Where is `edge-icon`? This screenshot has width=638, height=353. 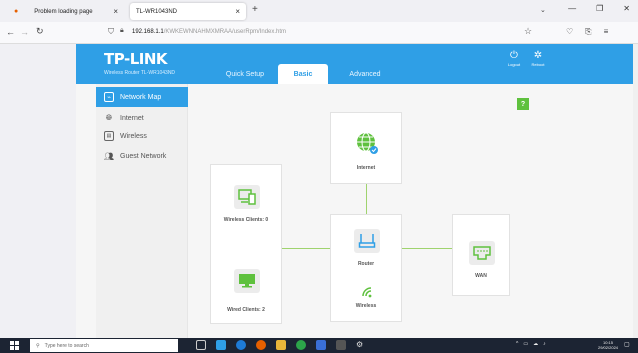 edge-icon is located at coordinates (241, 345).